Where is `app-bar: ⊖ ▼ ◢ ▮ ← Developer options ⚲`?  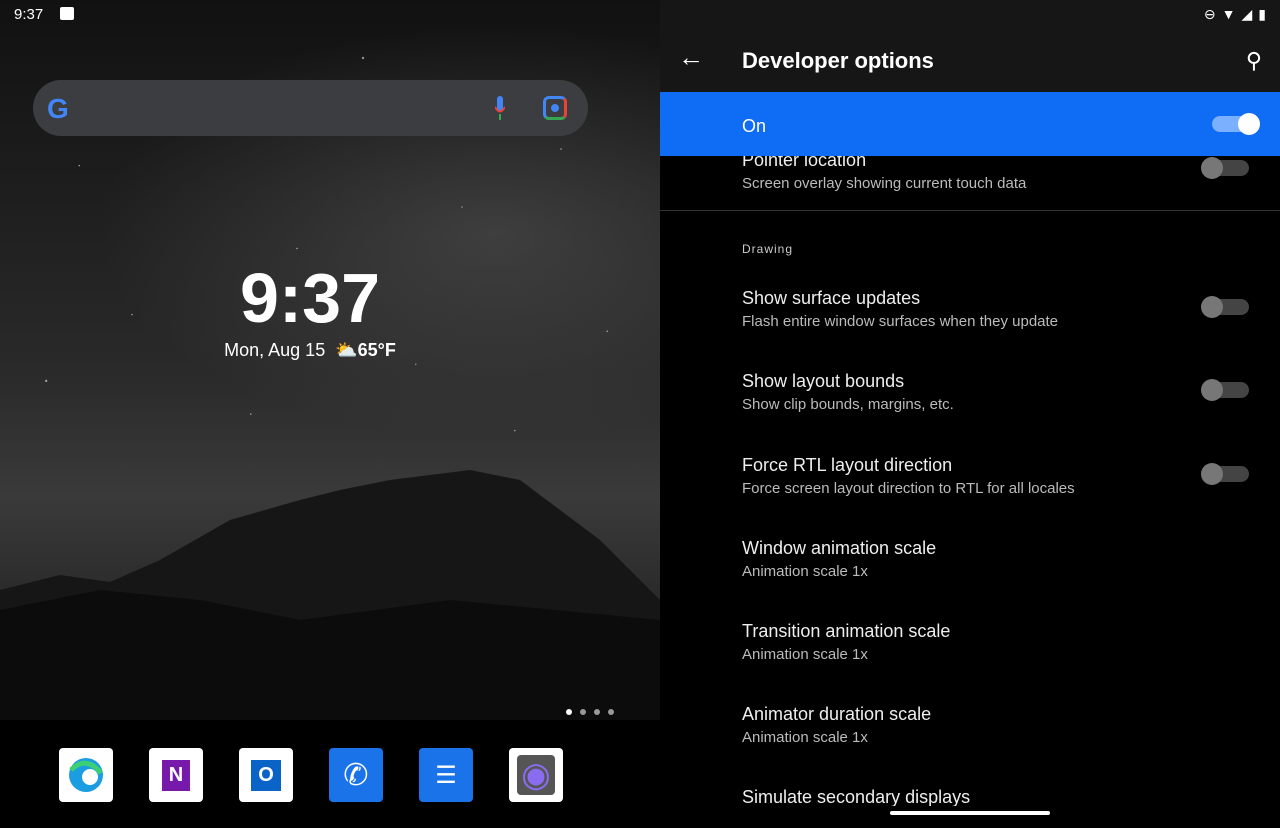
app-bar: ⊖ ▼ ◢ ▮ ← Developer options ⚲ is located at coordinates (970, 46).